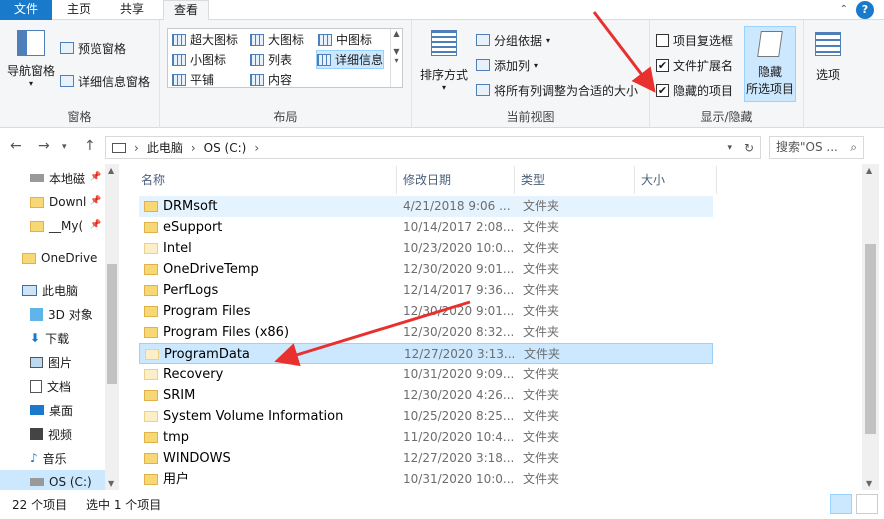  I want to click on layout-extra-large-icons: 超大图标, so click(205, 39).